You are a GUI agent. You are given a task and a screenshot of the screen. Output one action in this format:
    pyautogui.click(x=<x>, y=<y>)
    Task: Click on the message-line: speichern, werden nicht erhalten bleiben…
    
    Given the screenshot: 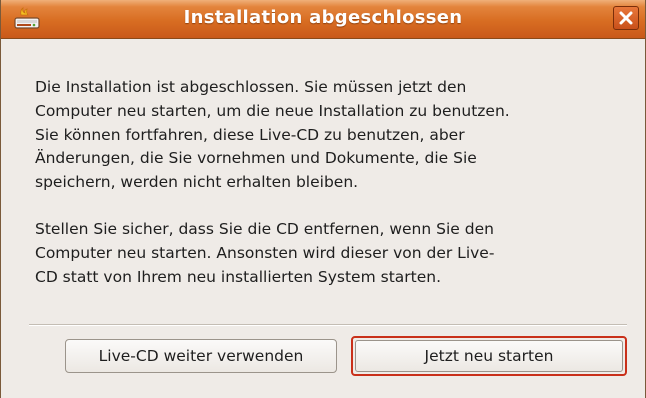 What is the action you would take?
    pyautogui.click(x=197, y=182)
    